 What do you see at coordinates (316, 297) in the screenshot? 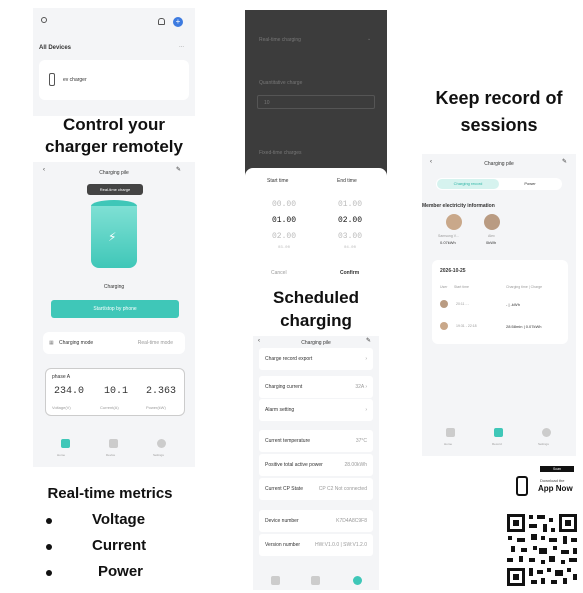
I see `headline-scheduled-1: Scheduled` at bounding box center [316, 297].